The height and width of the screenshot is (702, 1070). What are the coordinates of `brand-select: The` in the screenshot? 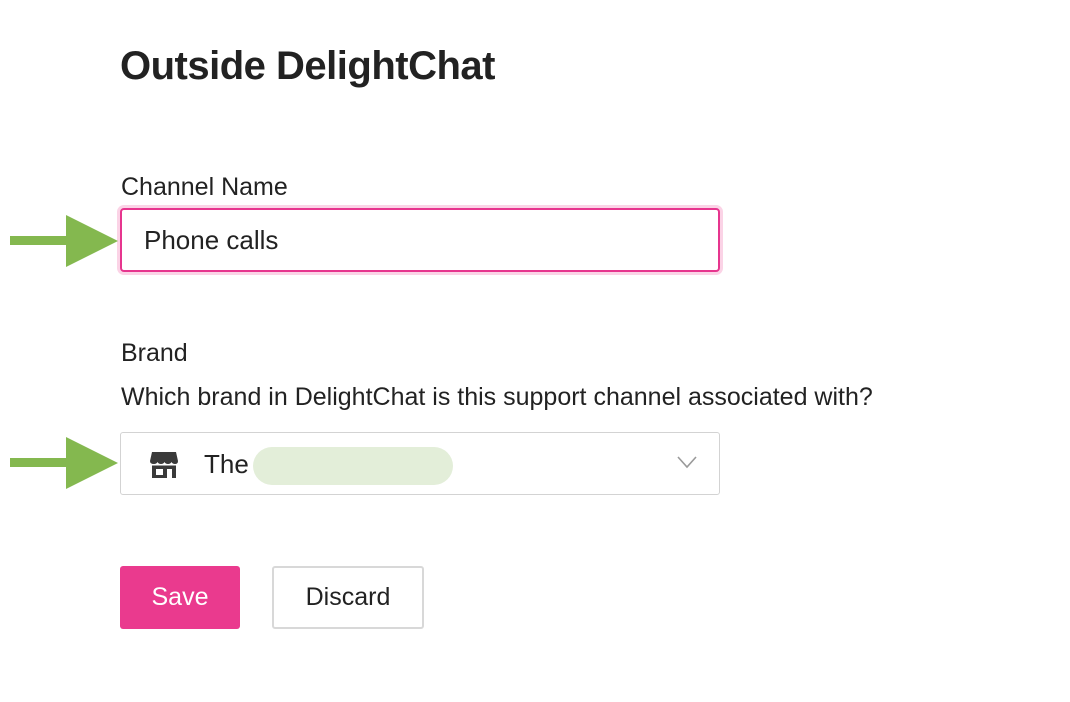 It's located at (420, 463).